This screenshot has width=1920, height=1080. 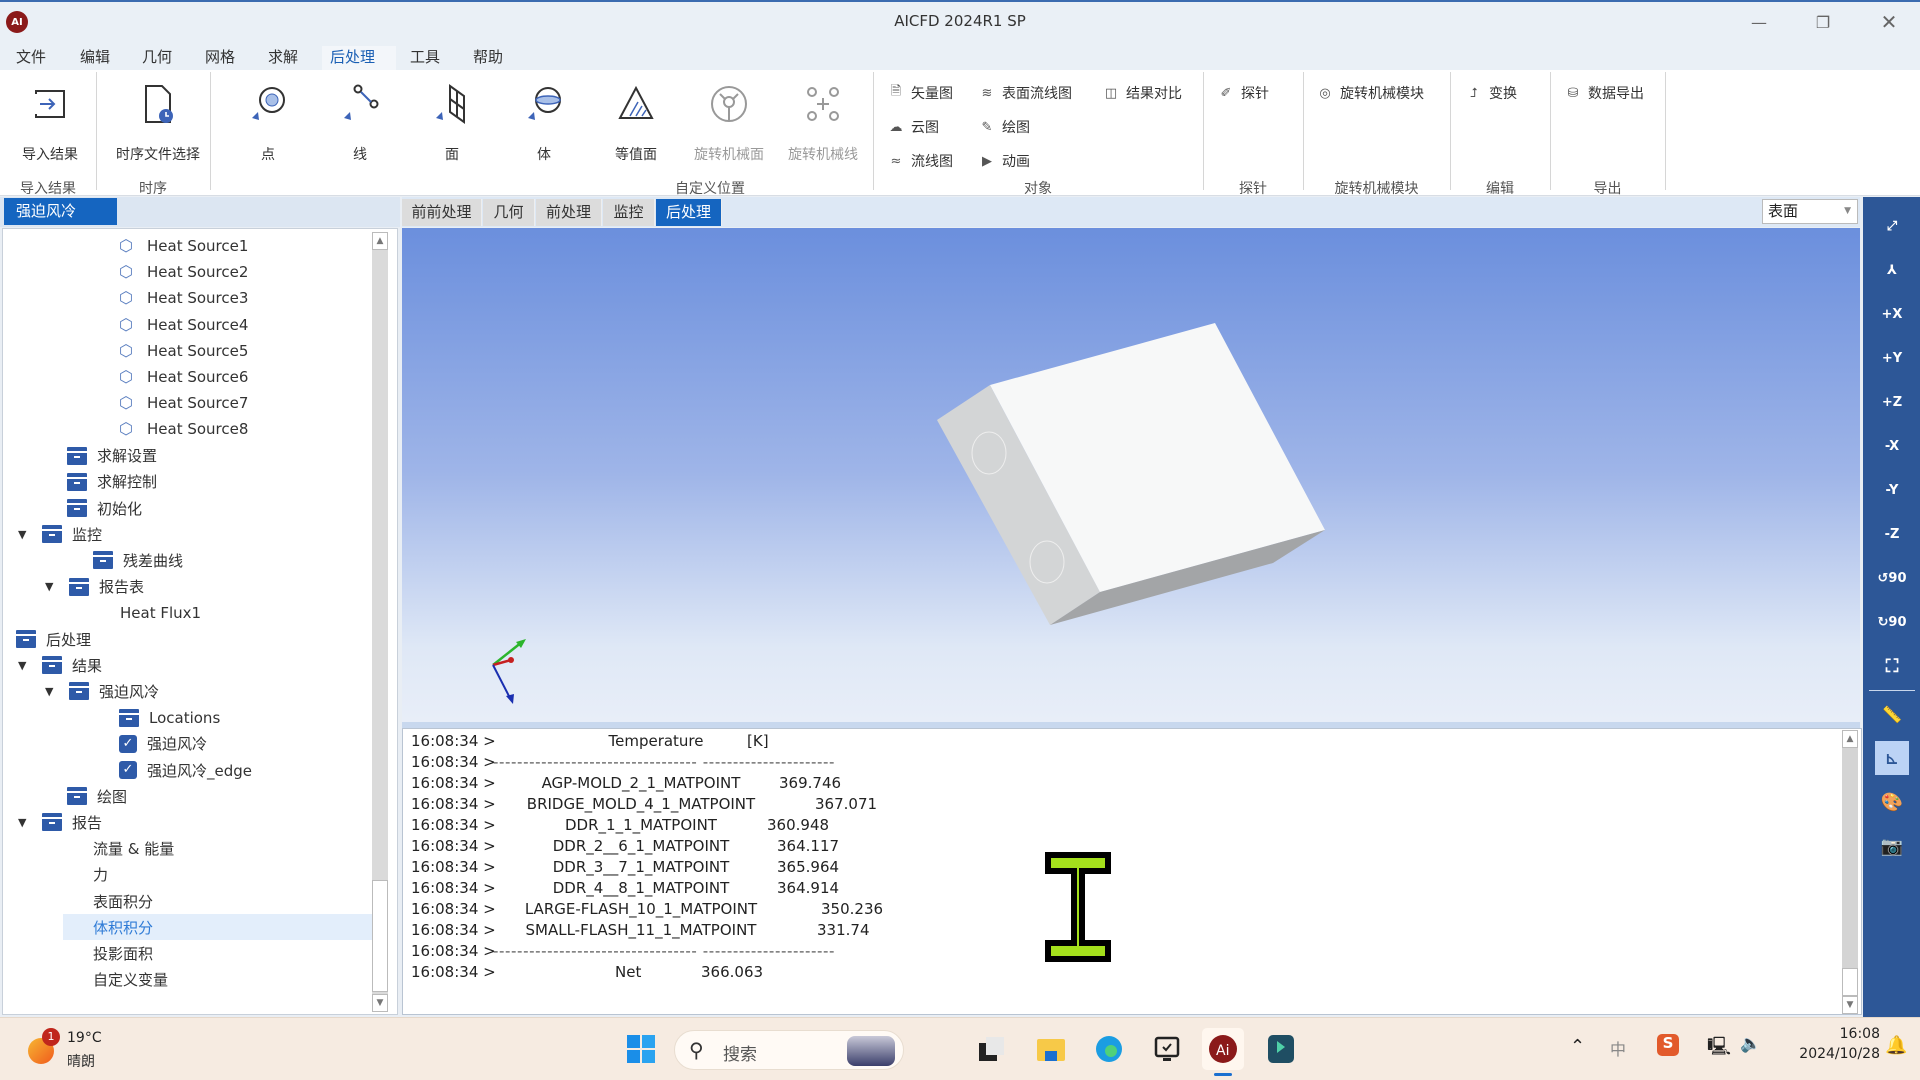 What do you see at coordinates (1892, 314) in the screenshot?
I see `view-plus-x-icon: +X` at bounding box center [1892, 314].